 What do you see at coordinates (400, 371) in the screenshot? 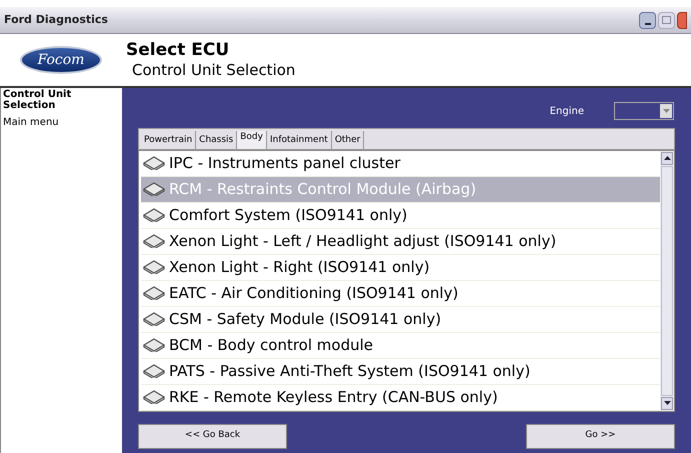
I see `ecu-list-item: PATS - Passive Anti-Theft System (ISO9141 only)` at bounding box center [400, 371].